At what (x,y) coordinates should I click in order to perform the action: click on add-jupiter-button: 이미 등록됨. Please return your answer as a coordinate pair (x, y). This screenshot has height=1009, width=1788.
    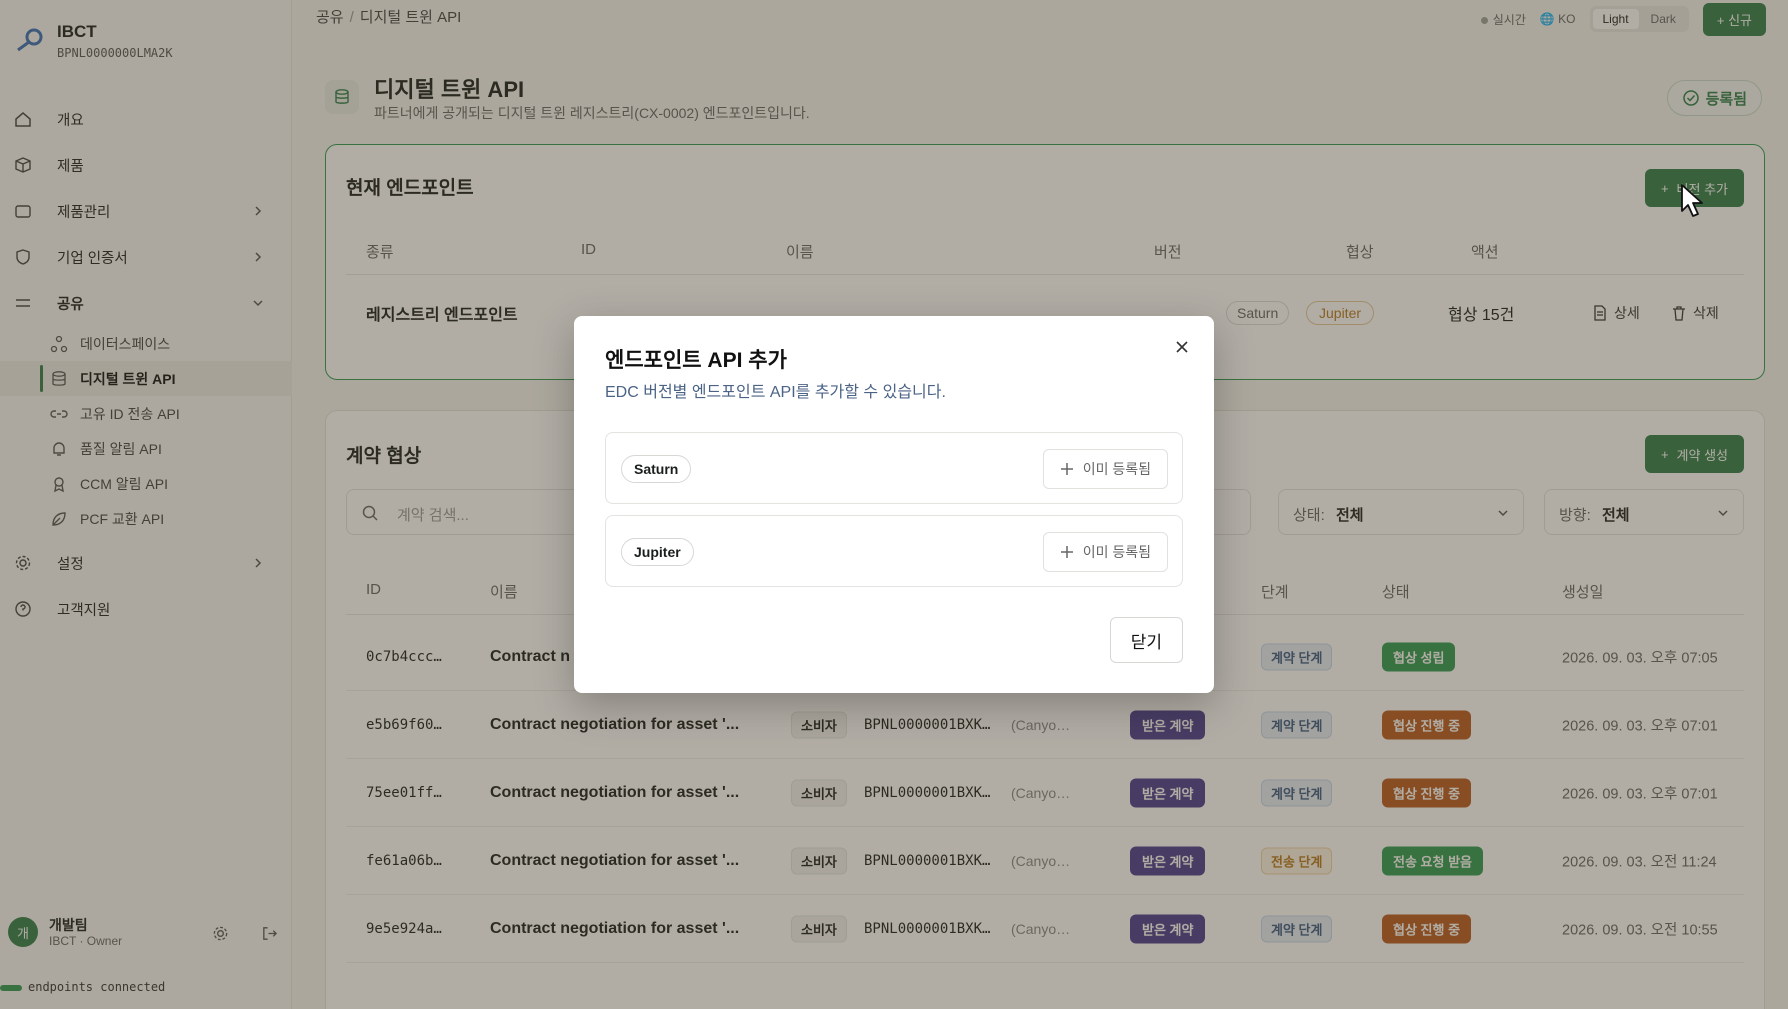
    Looking at the image, I should click on (1105, 552).